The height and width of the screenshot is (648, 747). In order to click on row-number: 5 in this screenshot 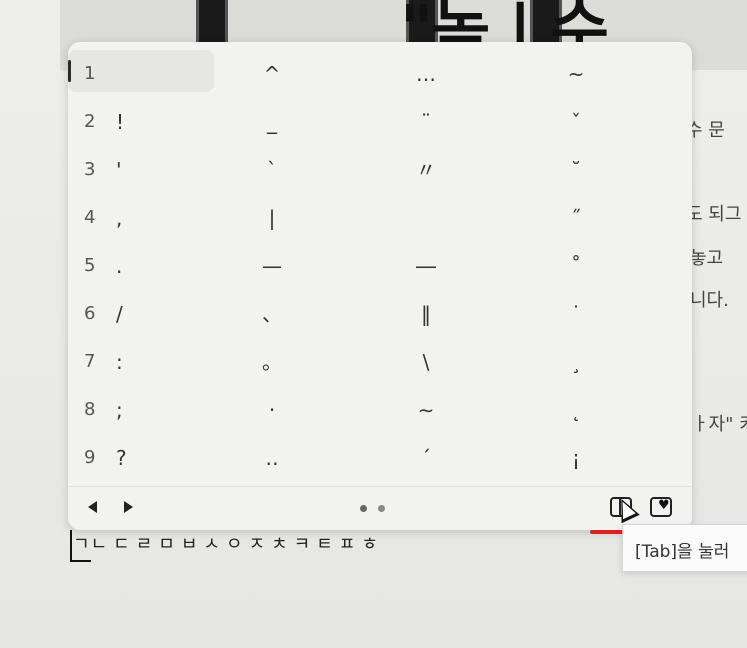, I will do `click(90, 265)`.